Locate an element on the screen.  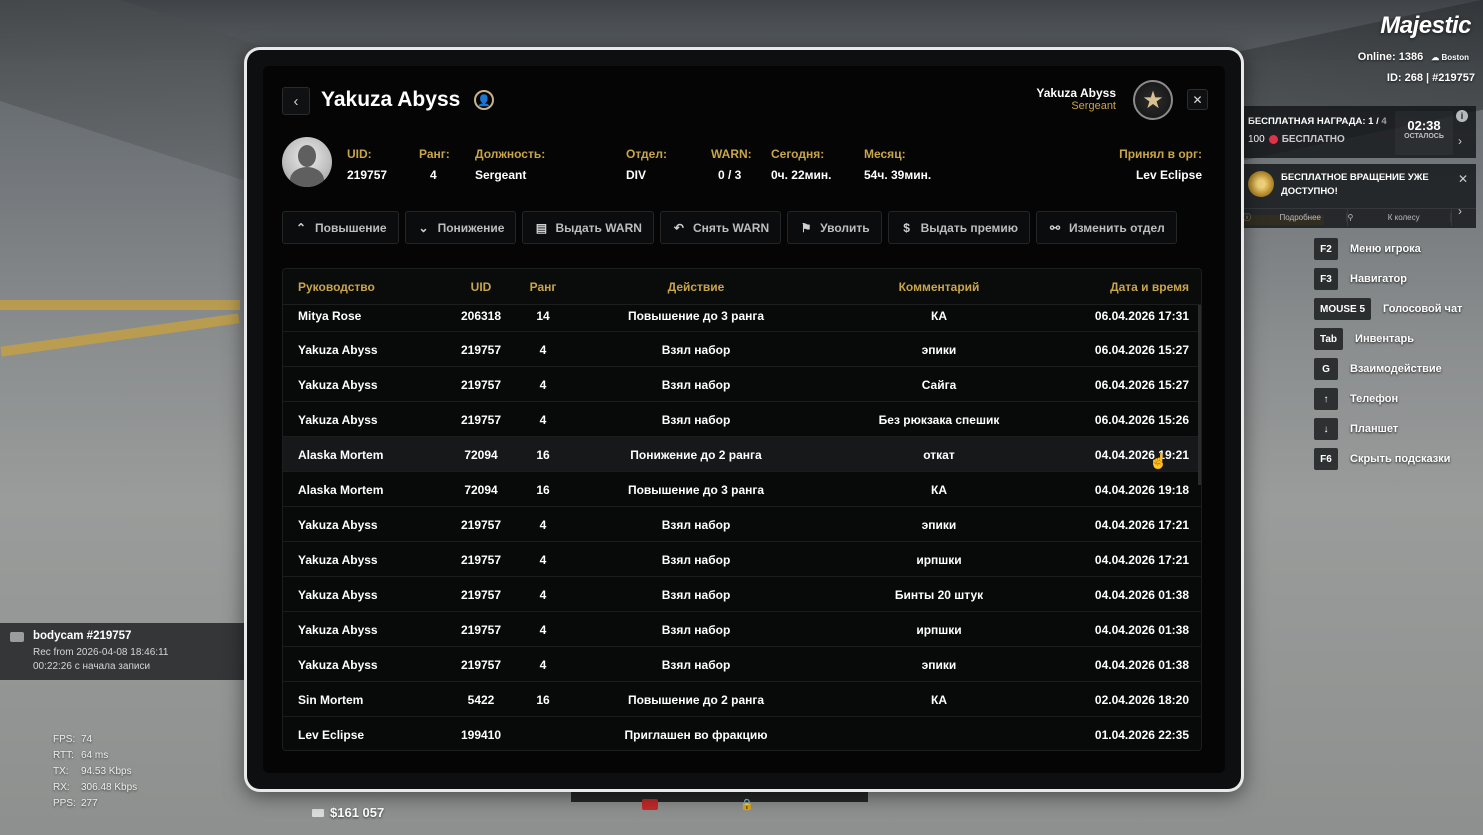
engine-icon is located at coordinates (650, 804).